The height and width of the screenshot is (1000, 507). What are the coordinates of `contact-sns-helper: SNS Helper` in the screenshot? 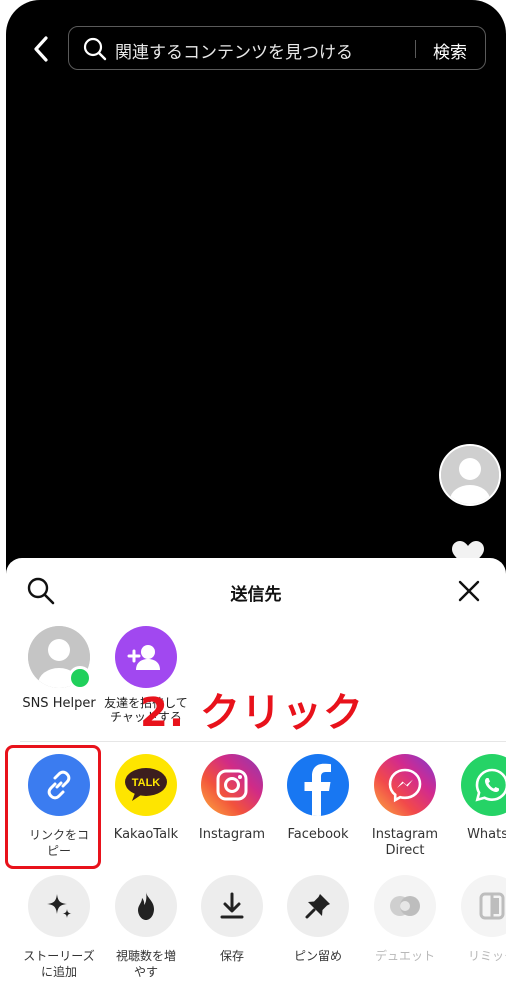 It's located at (59, 669).